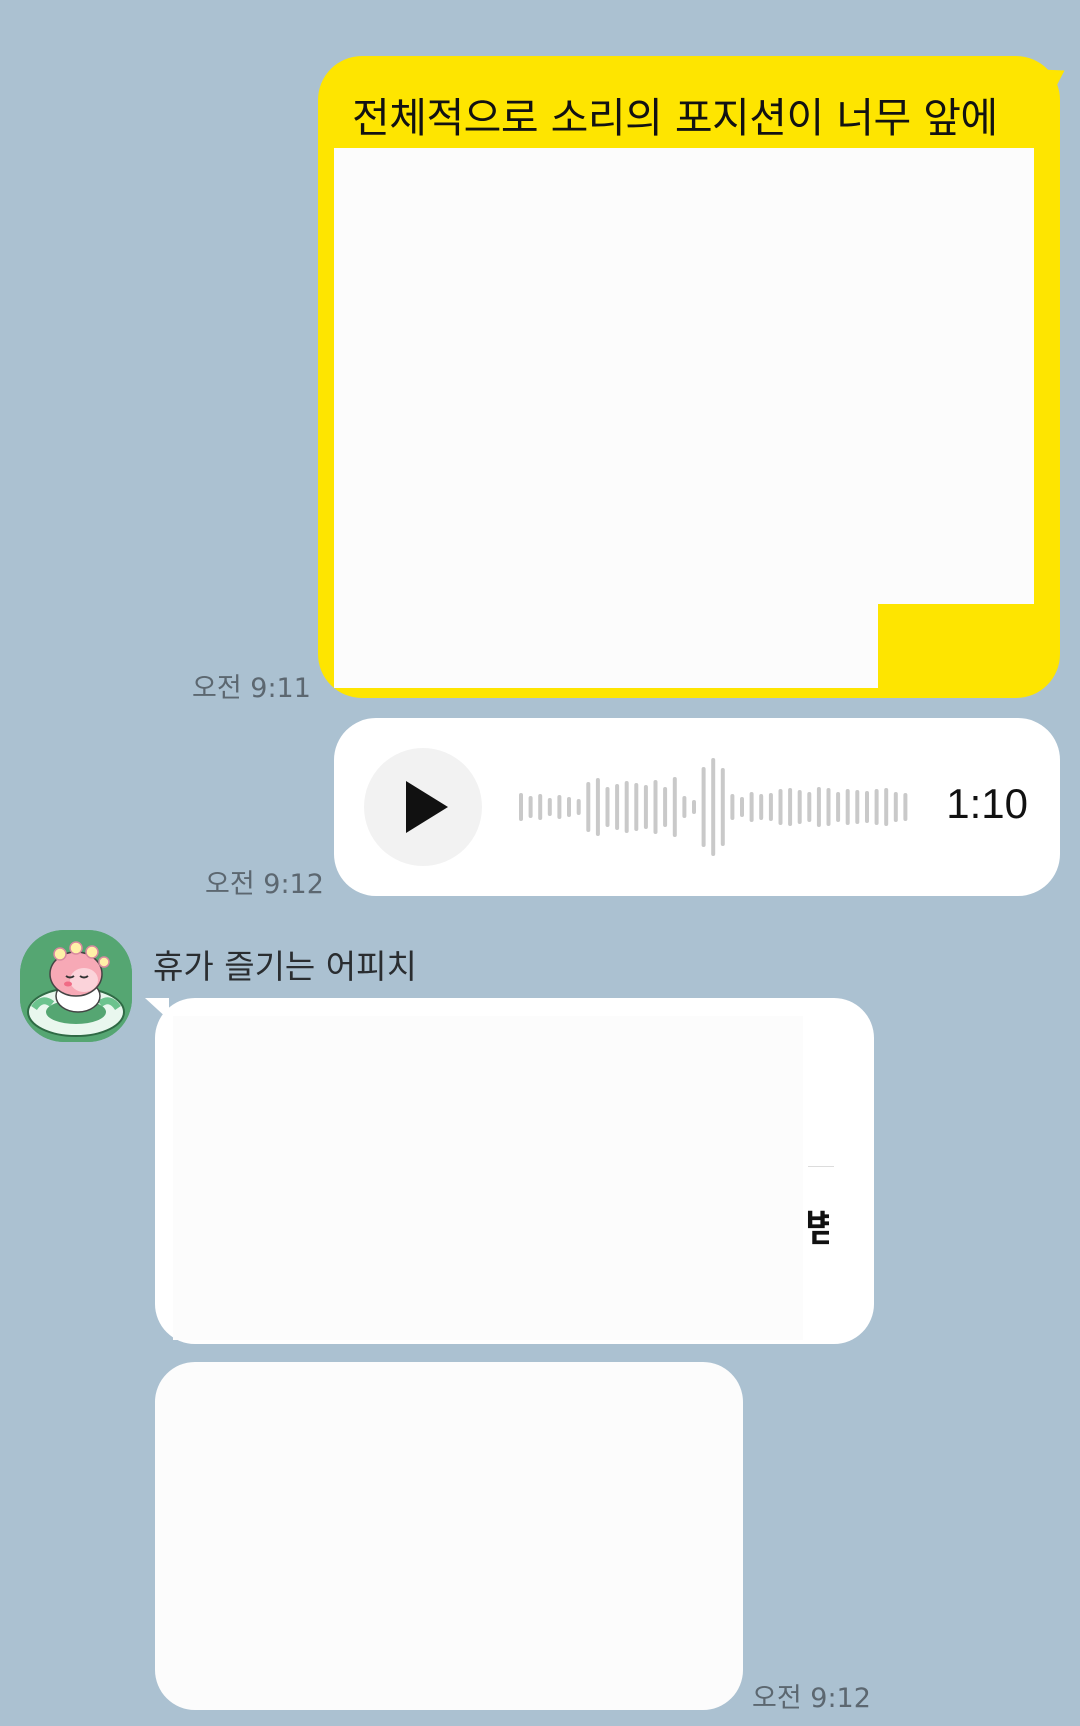 Image resolution: width=1080 pixels, height=1726 pixels. I want to click on play-icon, so click(427, 807).